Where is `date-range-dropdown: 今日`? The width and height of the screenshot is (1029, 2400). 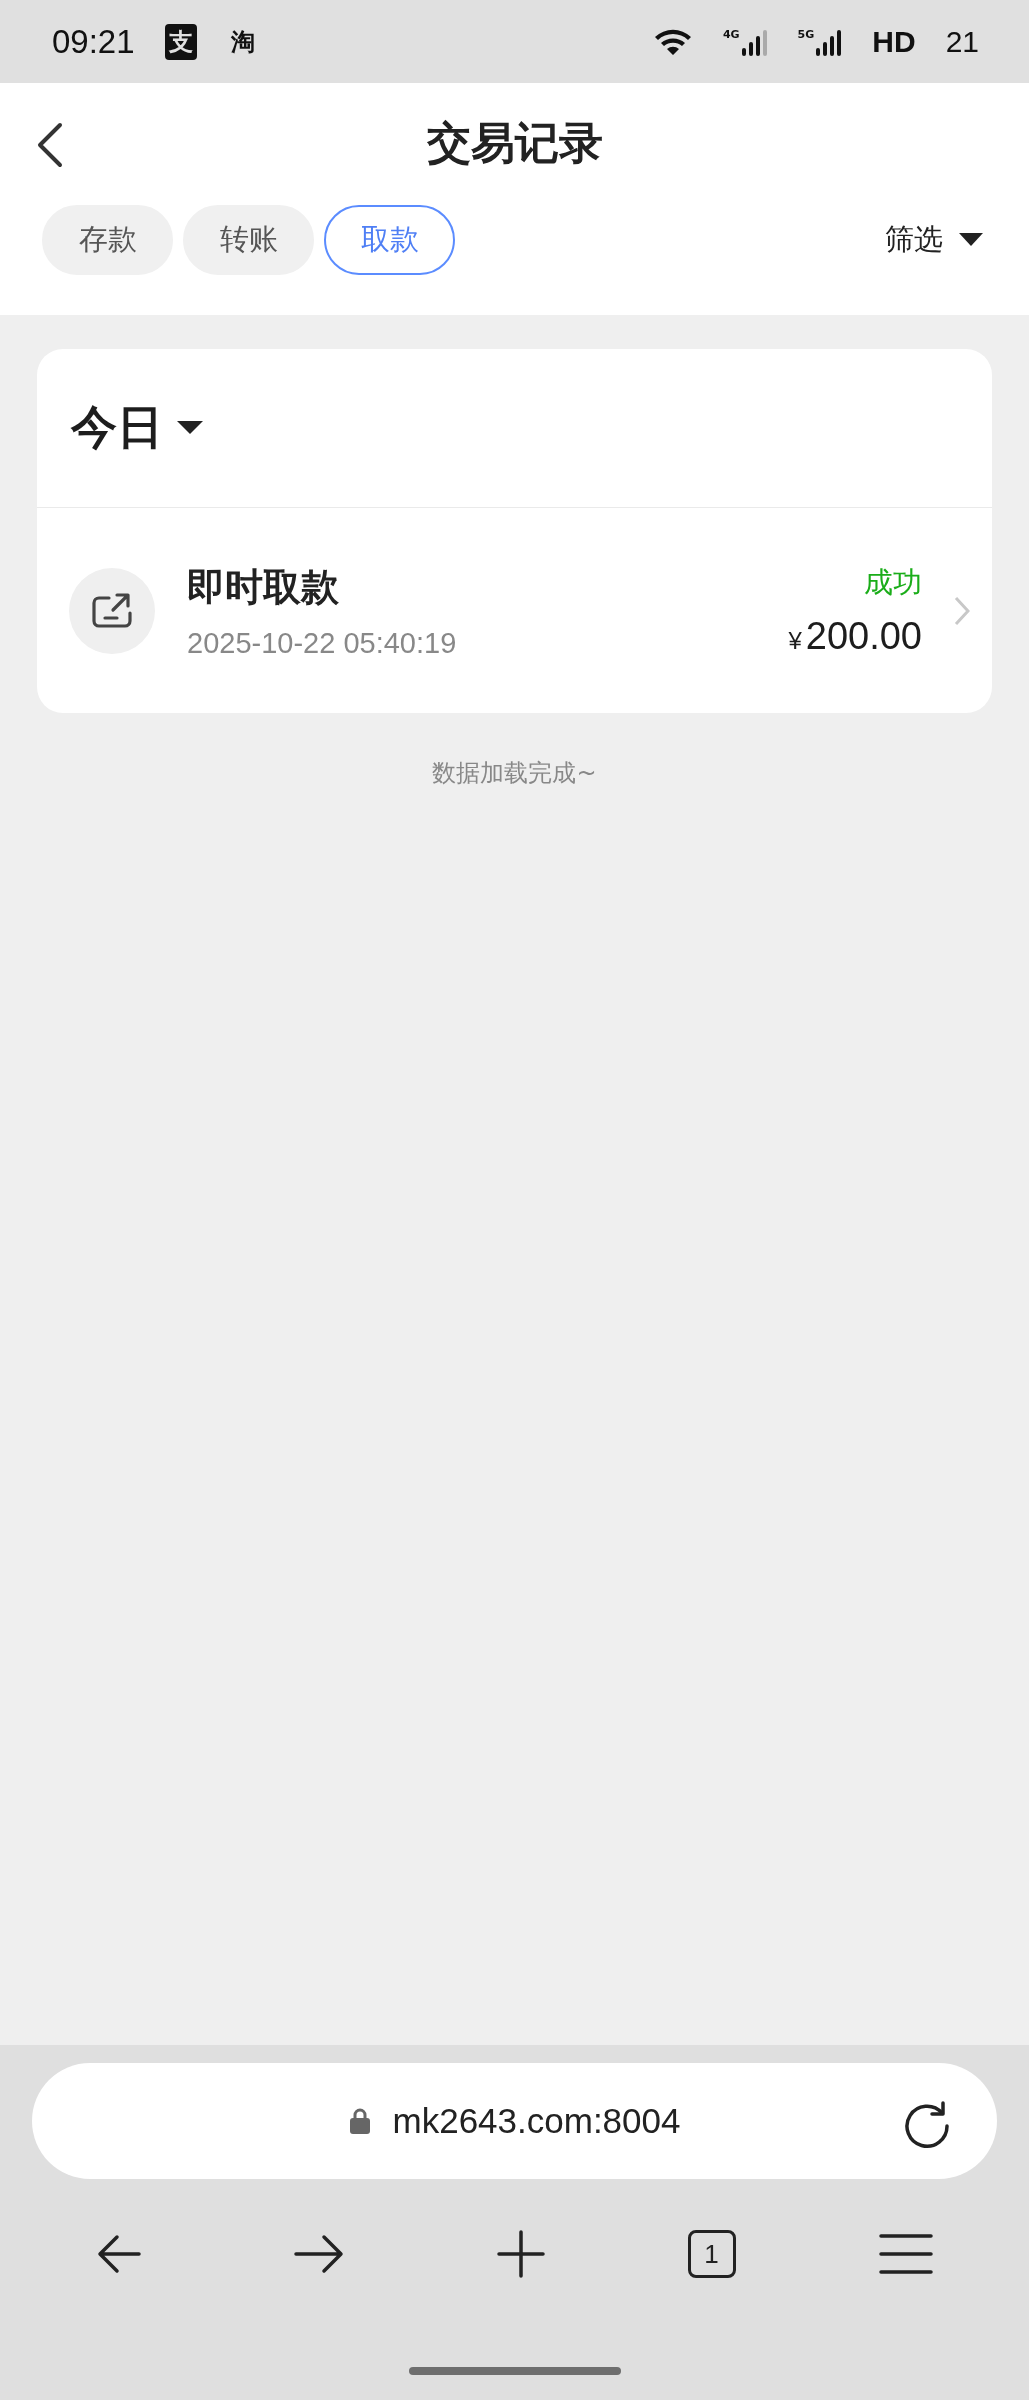
date-range-dropdown: 今日 is located at coordinates (137, 428).